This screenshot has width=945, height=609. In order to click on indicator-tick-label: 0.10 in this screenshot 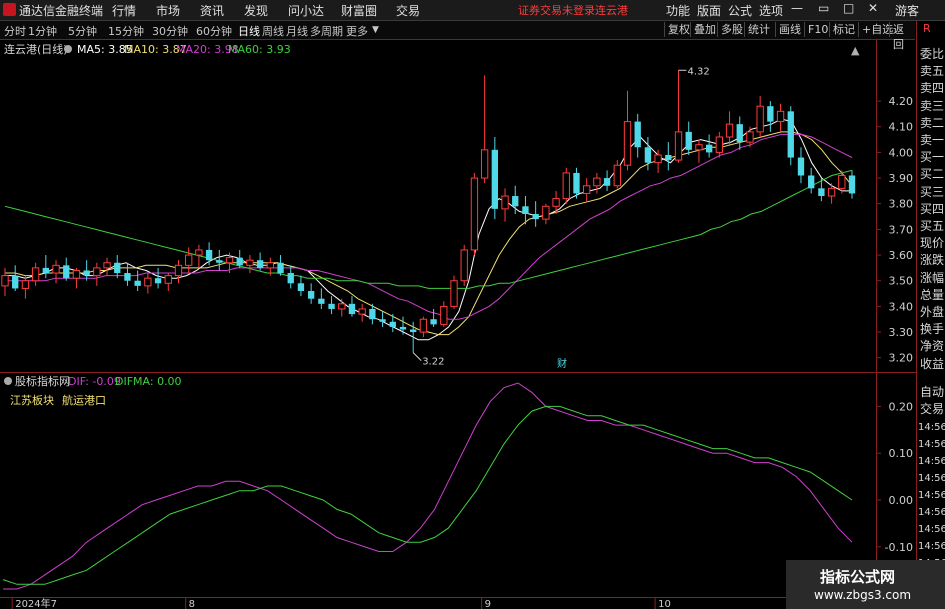, I will do `click(901, 453)`.